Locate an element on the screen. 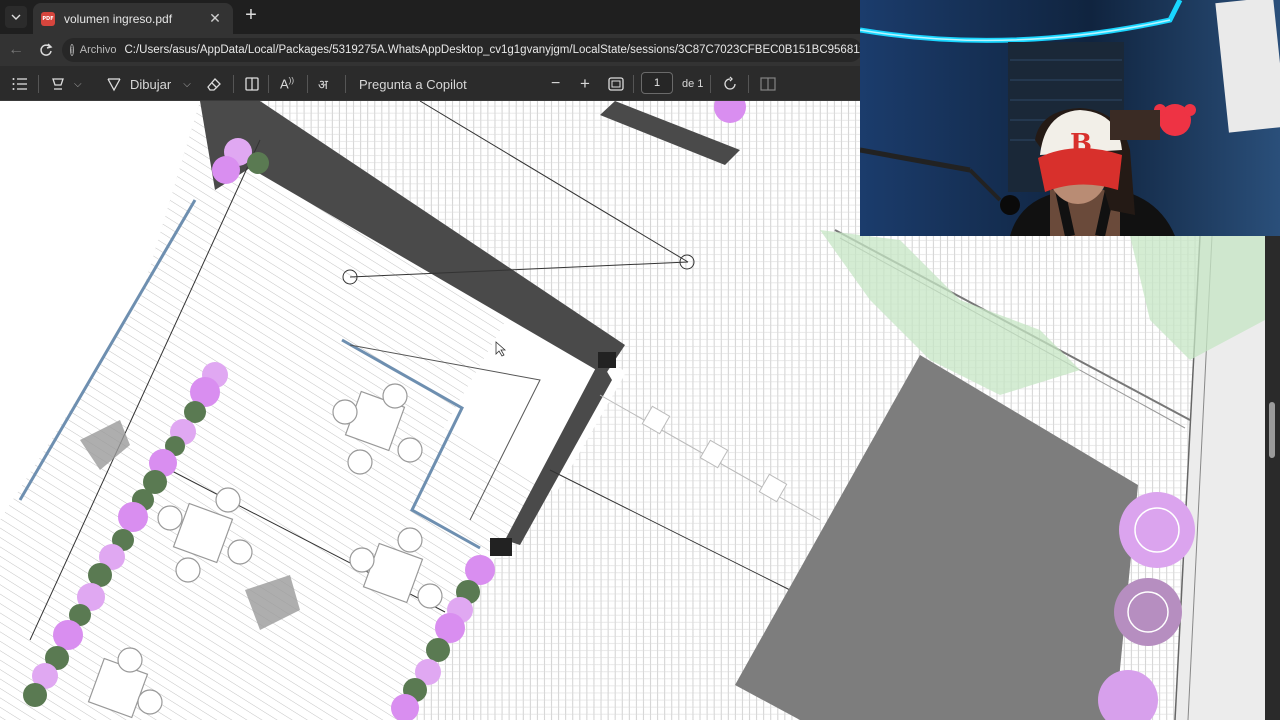 The width and height of the screenshot is (1280, 720). refresh-icon is located at coordinates (46, 50).